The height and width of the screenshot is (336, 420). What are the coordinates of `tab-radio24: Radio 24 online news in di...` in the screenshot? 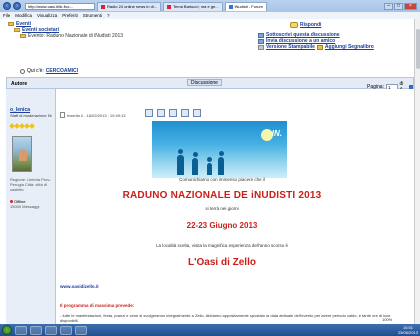 It's located at (129, 6).